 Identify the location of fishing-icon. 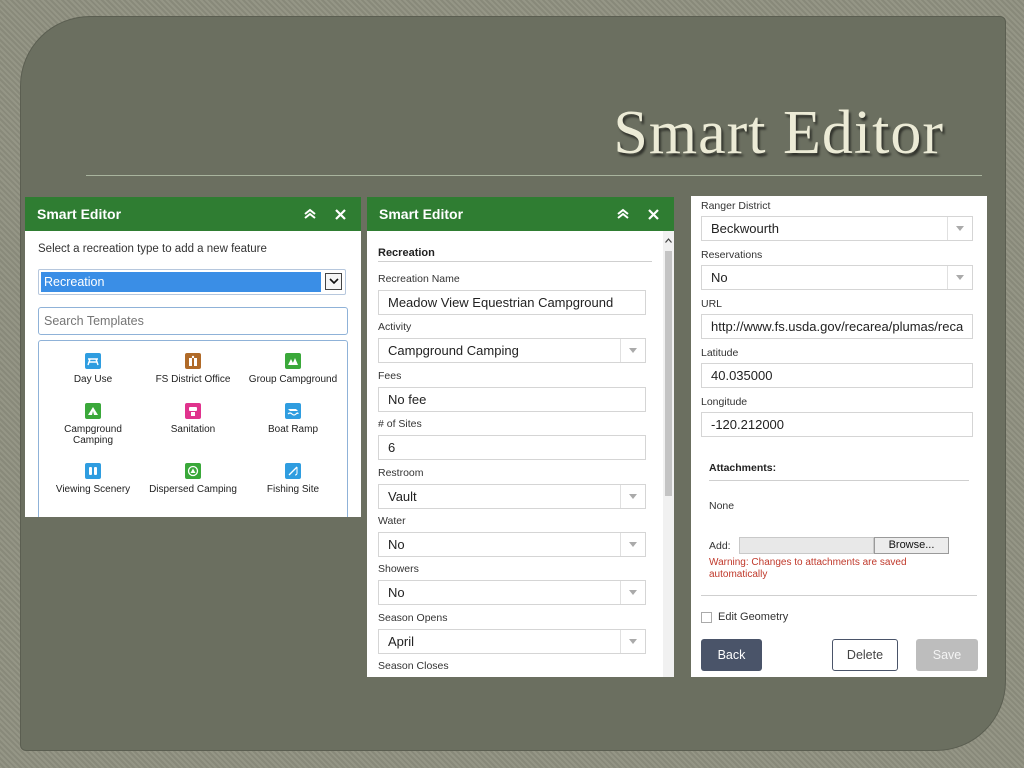
(293, 471).